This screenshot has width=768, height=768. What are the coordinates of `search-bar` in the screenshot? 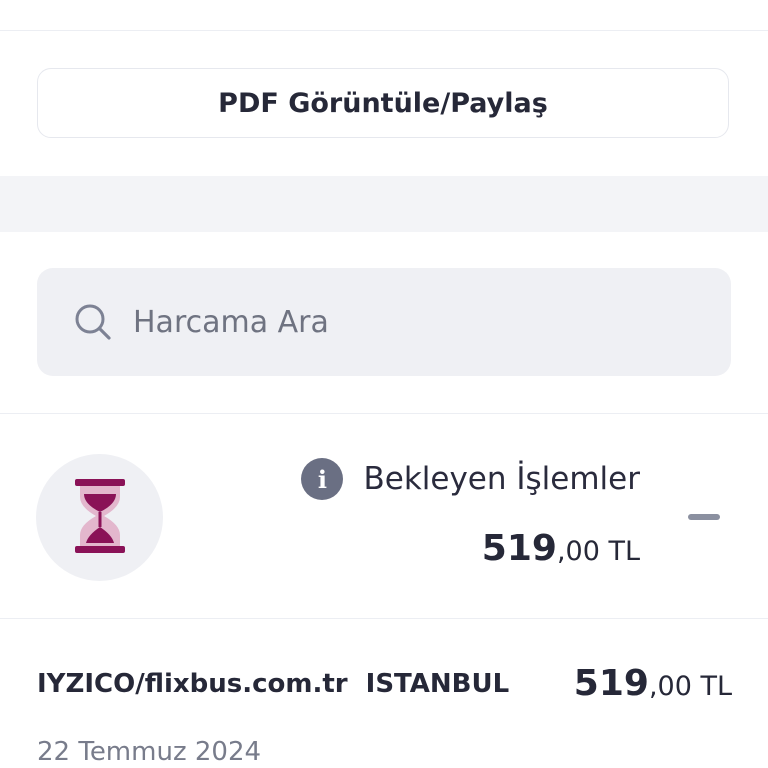 It's located at (384, 322).